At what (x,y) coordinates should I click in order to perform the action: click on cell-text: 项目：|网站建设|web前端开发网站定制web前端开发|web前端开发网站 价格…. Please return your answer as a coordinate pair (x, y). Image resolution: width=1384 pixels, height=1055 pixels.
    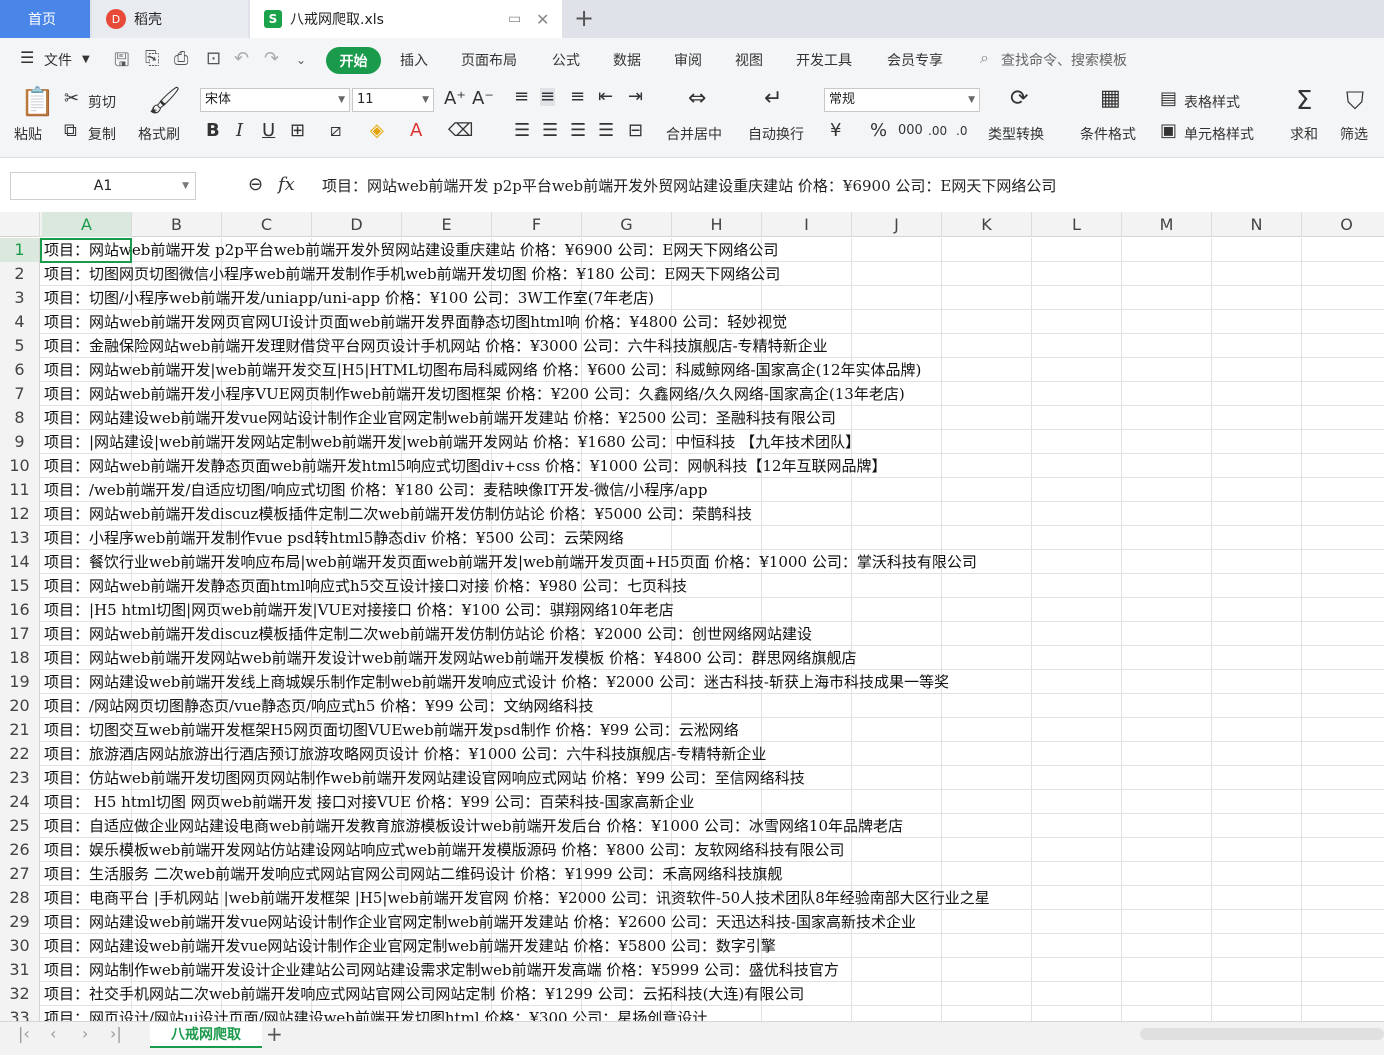
    Looking at the image, I should click on (452, 442).